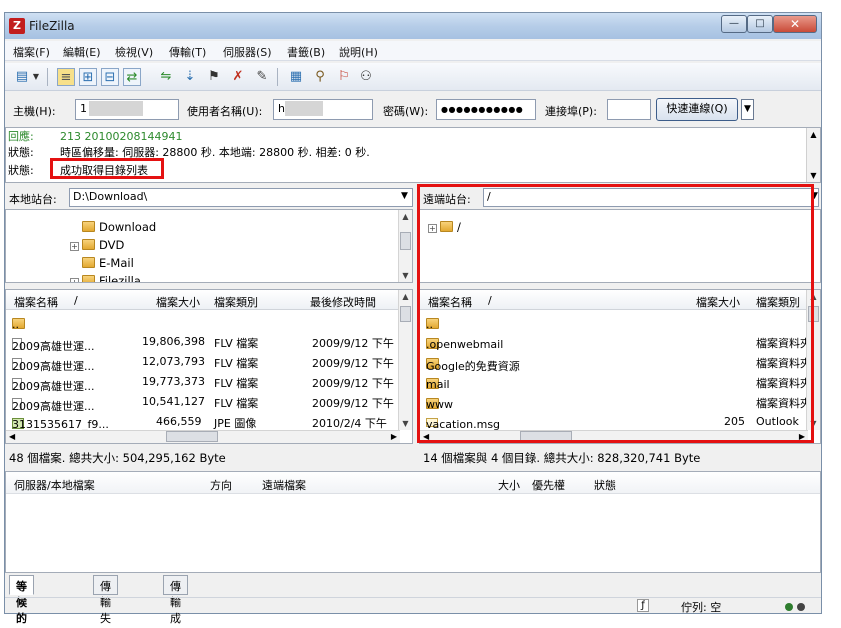 Image resolution: width=841 pixels, height=628 pixels. What do you see at coordinates (795, 24) in the screenshot?
I see `close-button: ✕` at bounding box center [795, 24].